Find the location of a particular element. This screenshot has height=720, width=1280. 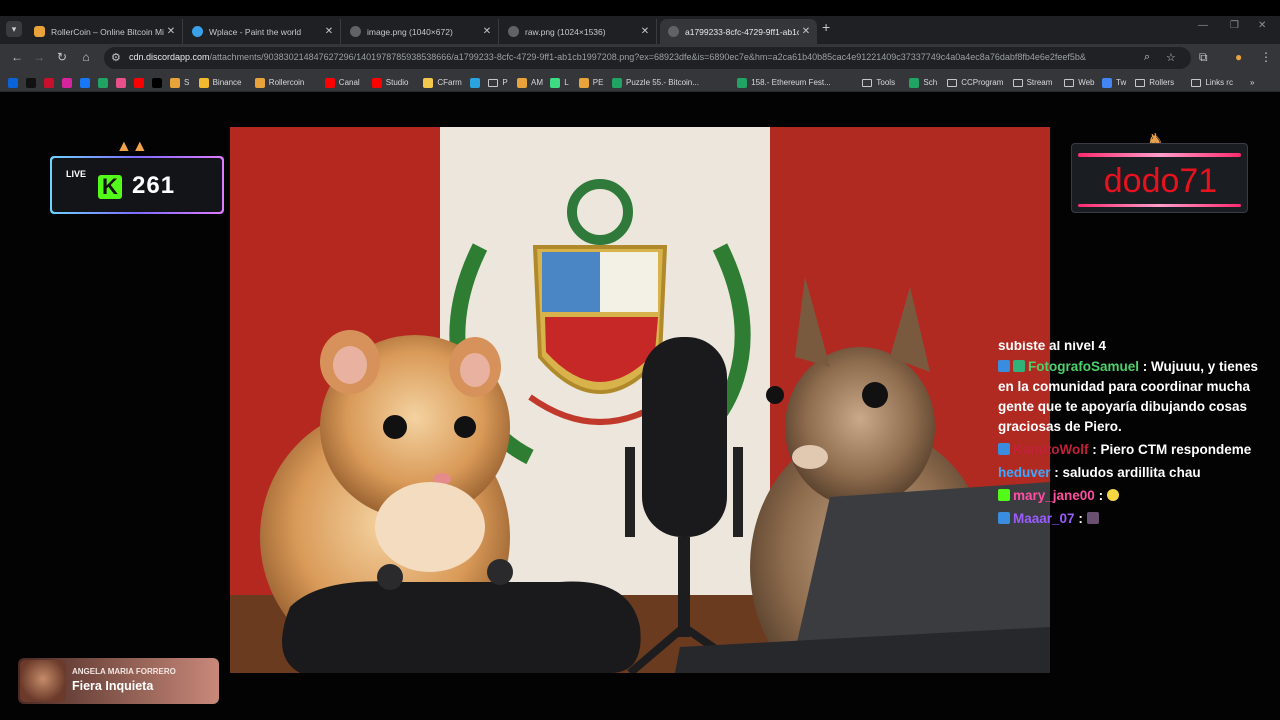

menu-kebab-icon: ⋮ is located at coordinates (1266, 57).